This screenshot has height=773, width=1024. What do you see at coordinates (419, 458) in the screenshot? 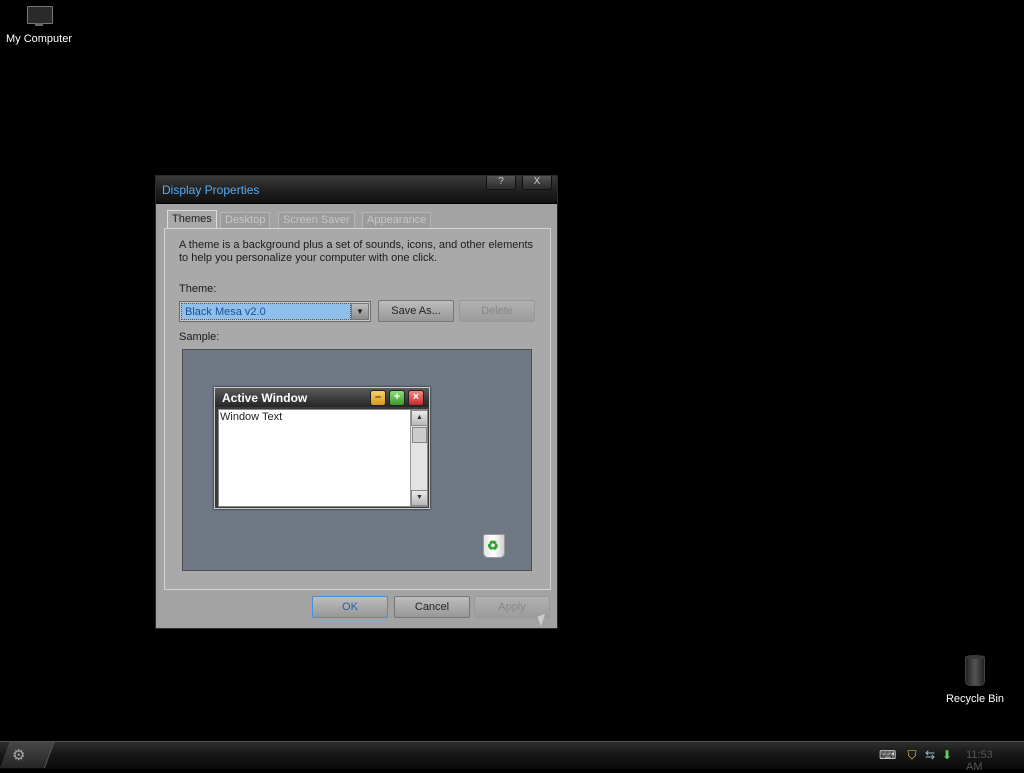
I see `sample-scrollbar: ▲ ▼` at bounding box center [419, 458].